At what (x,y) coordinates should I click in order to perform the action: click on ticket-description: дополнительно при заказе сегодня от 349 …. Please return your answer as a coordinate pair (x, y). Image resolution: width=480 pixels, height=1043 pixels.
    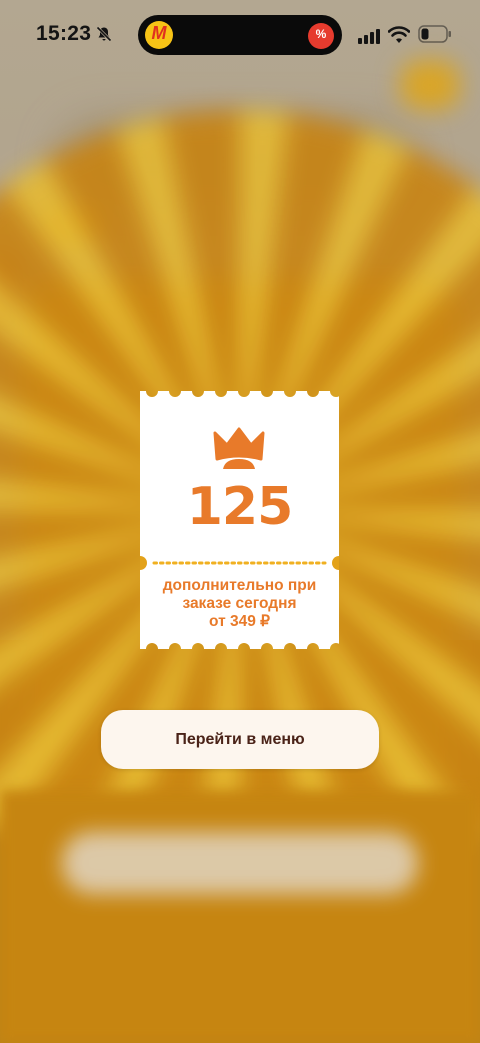
    Looking at the image, I should click on (239, 604).